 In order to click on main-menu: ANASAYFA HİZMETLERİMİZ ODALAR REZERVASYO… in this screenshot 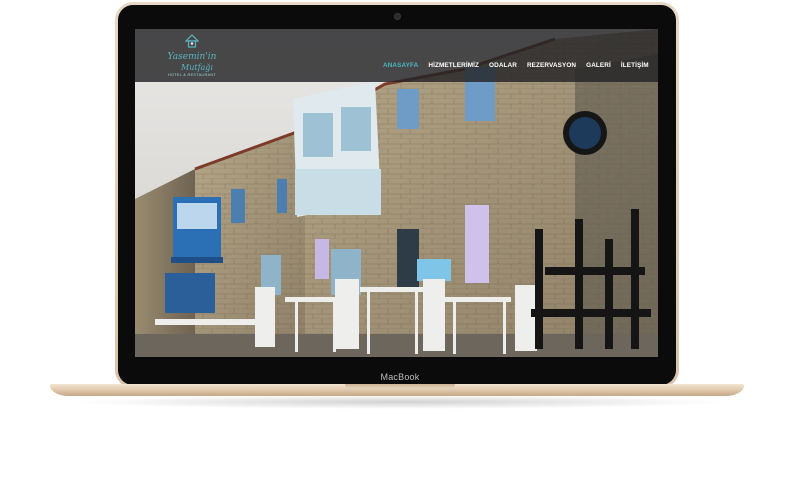, I will do `click(516, 65)`.